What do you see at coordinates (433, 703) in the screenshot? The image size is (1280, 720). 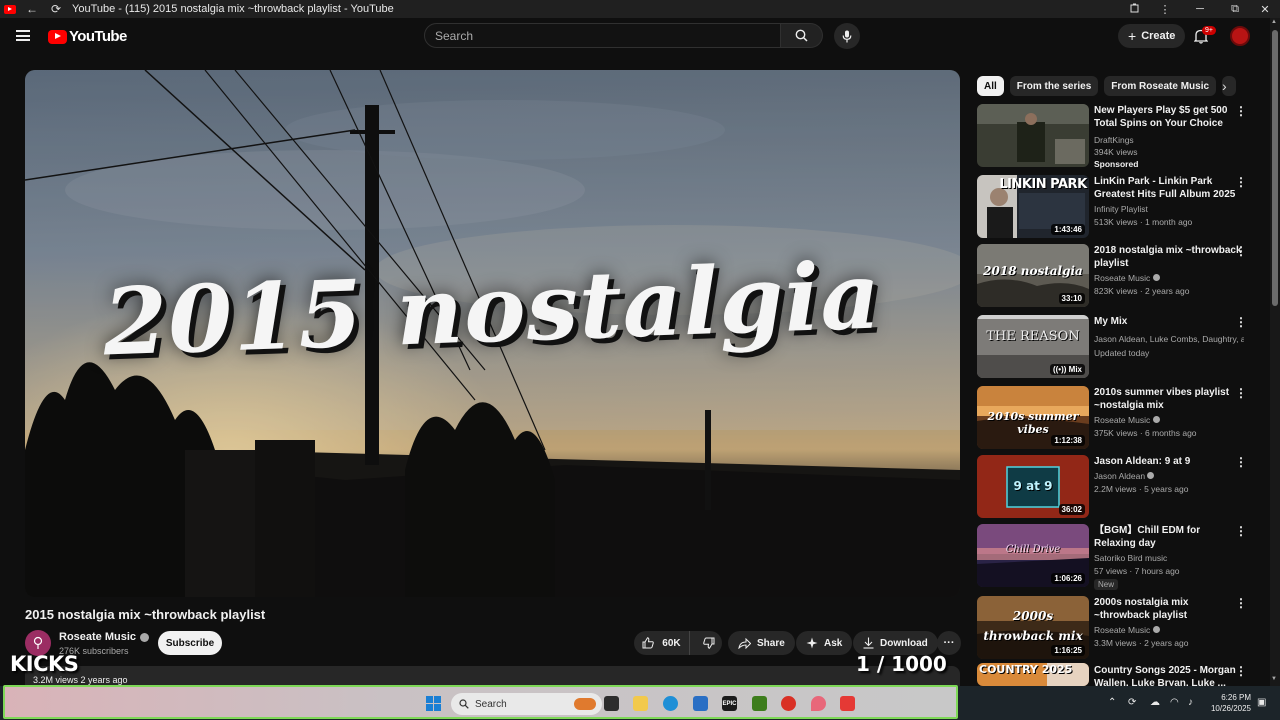 I see `windows-start-icon` at bounding box center [433, 703].